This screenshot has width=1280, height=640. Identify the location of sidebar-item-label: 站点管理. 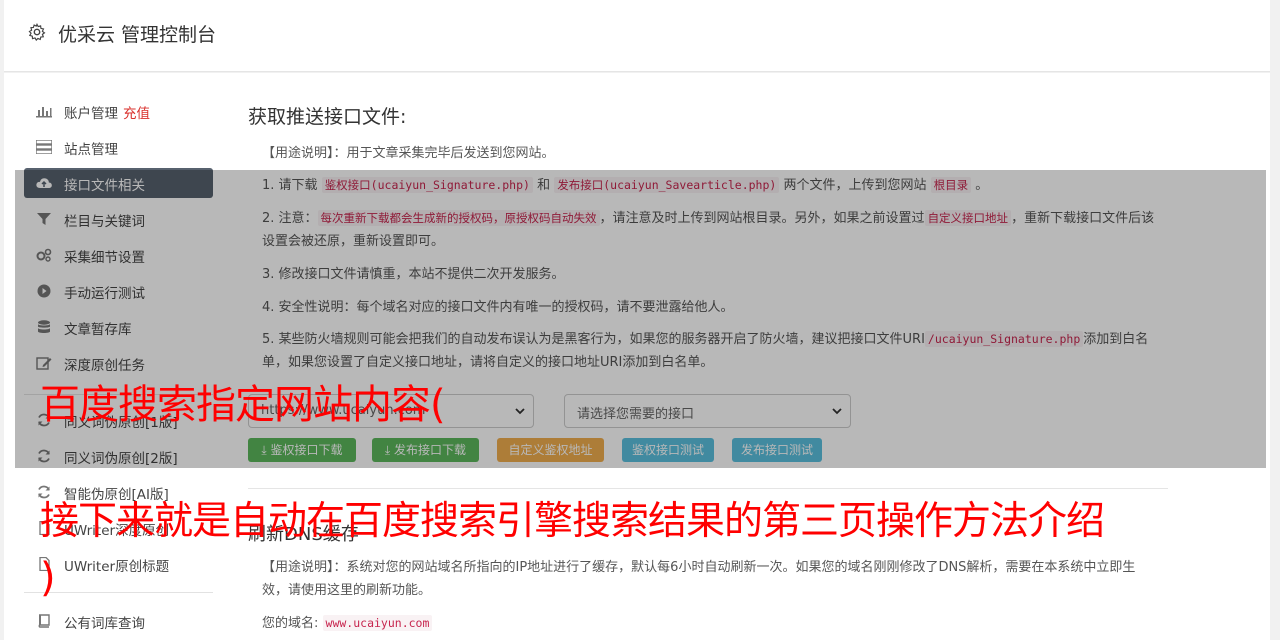
(91, 150).